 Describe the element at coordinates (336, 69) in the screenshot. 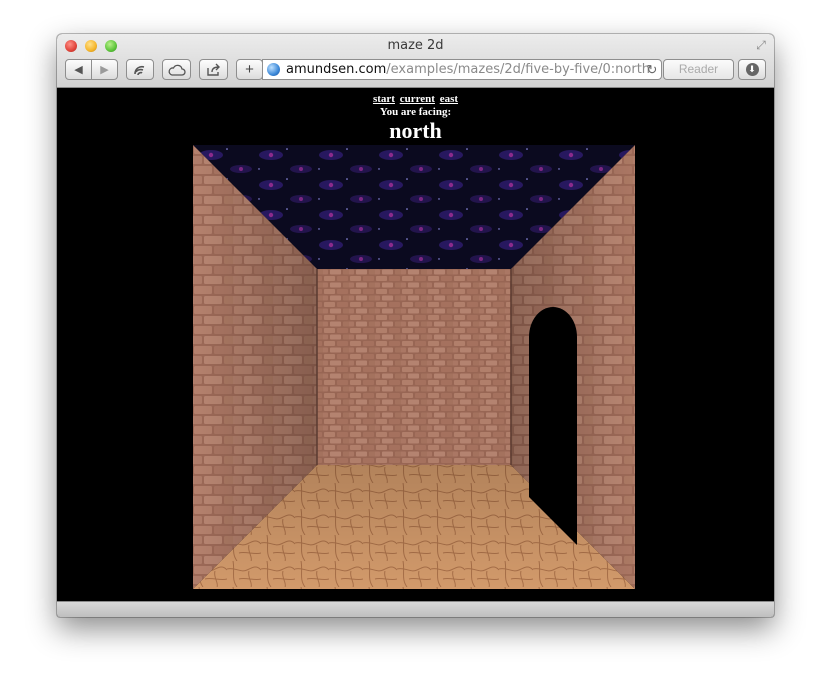

I see `url-host: amundsen.com` at that location.